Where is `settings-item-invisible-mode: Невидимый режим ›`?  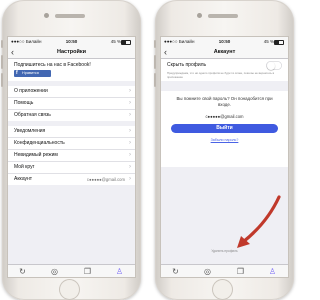
settings-item-invisible-mode: Невидимый режим › is located at coordinates (71, 156).